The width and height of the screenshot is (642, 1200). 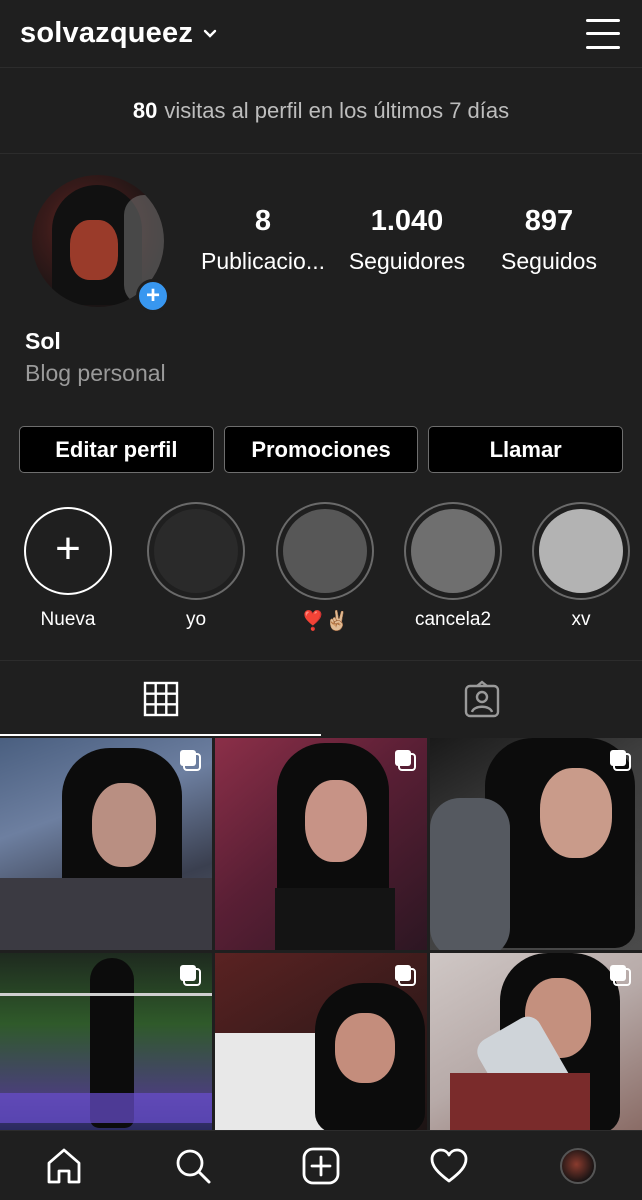 I want to click on profile-actions: Editar perfil Promociones Llamar, so click(x=321, y=449).